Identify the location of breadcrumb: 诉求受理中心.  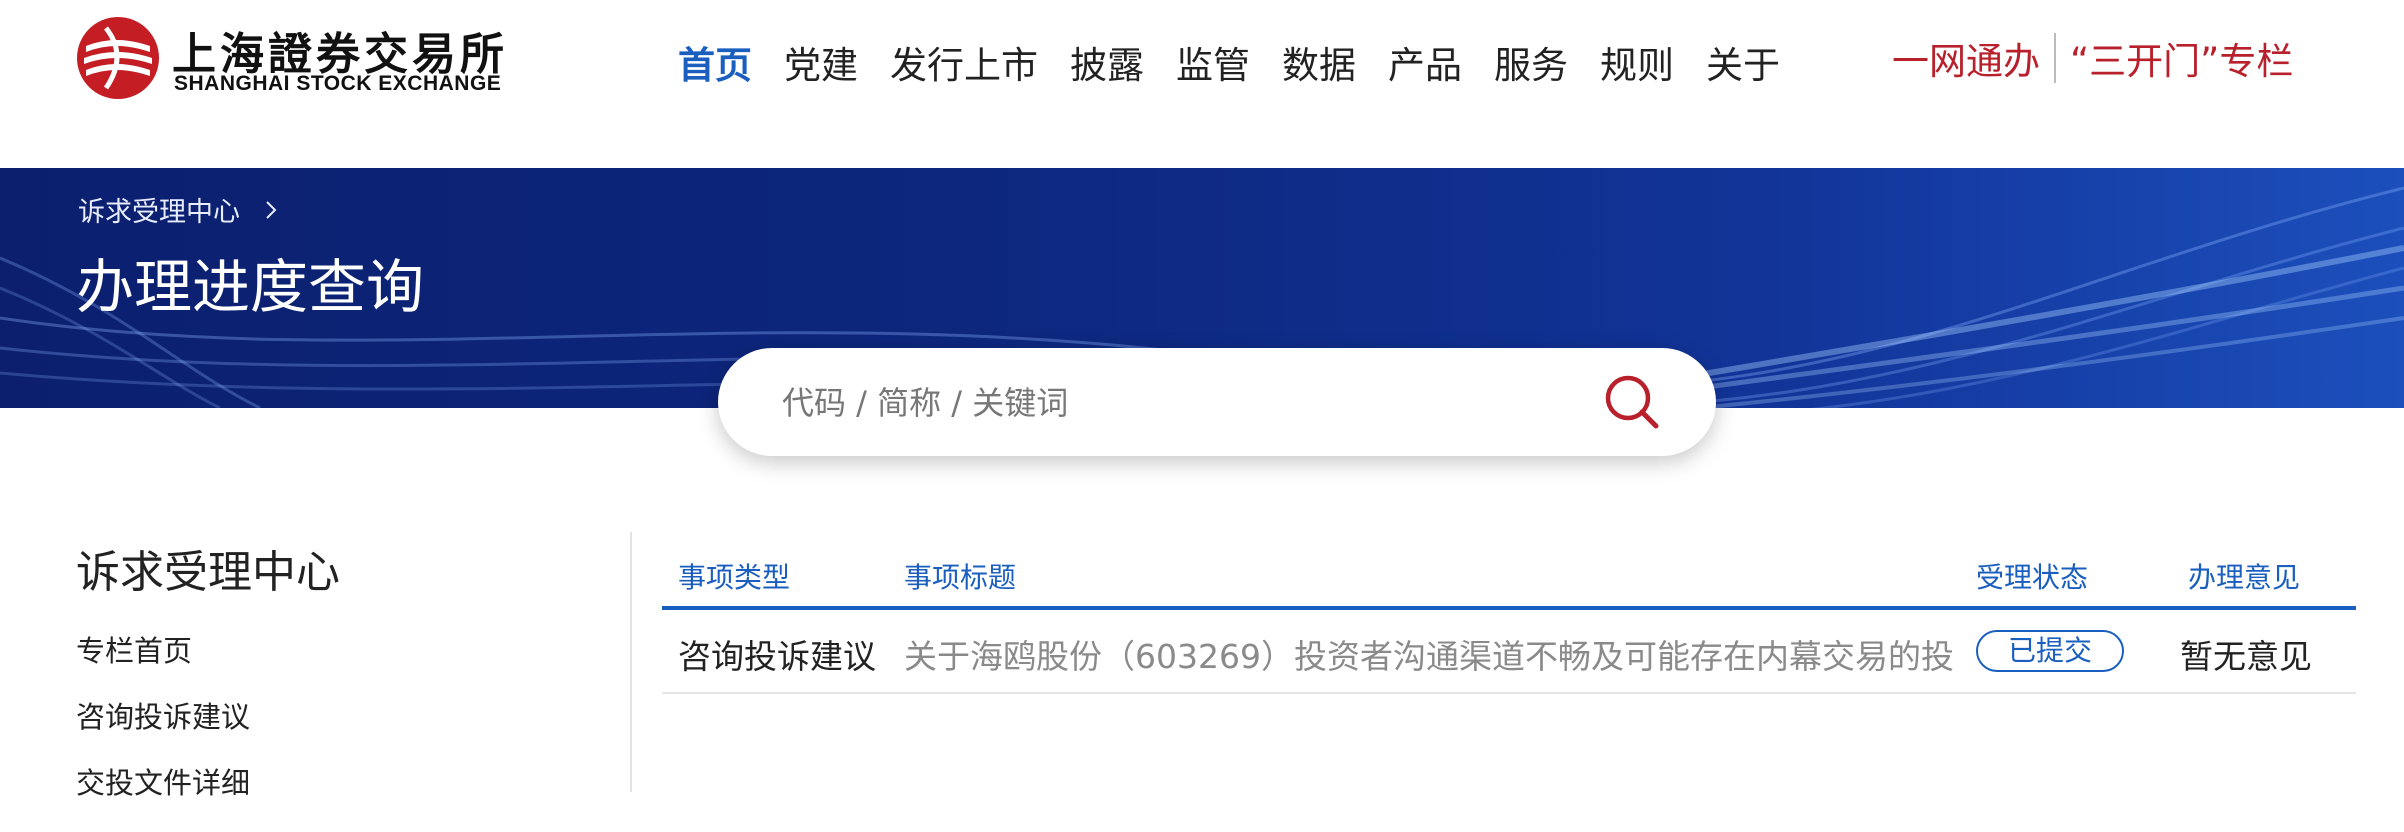
(180, 209).